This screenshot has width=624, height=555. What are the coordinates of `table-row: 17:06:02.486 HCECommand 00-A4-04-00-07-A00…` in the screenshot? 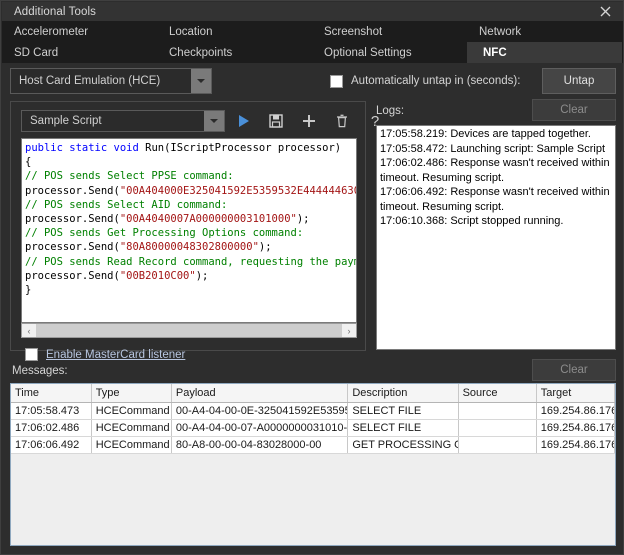 It's located at (313, 428).